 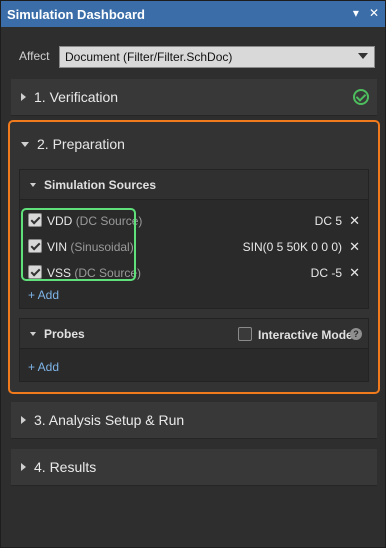 I want to click on source-value: SIN(0 5 50K 0 0 0), so click(x=292, y=247).